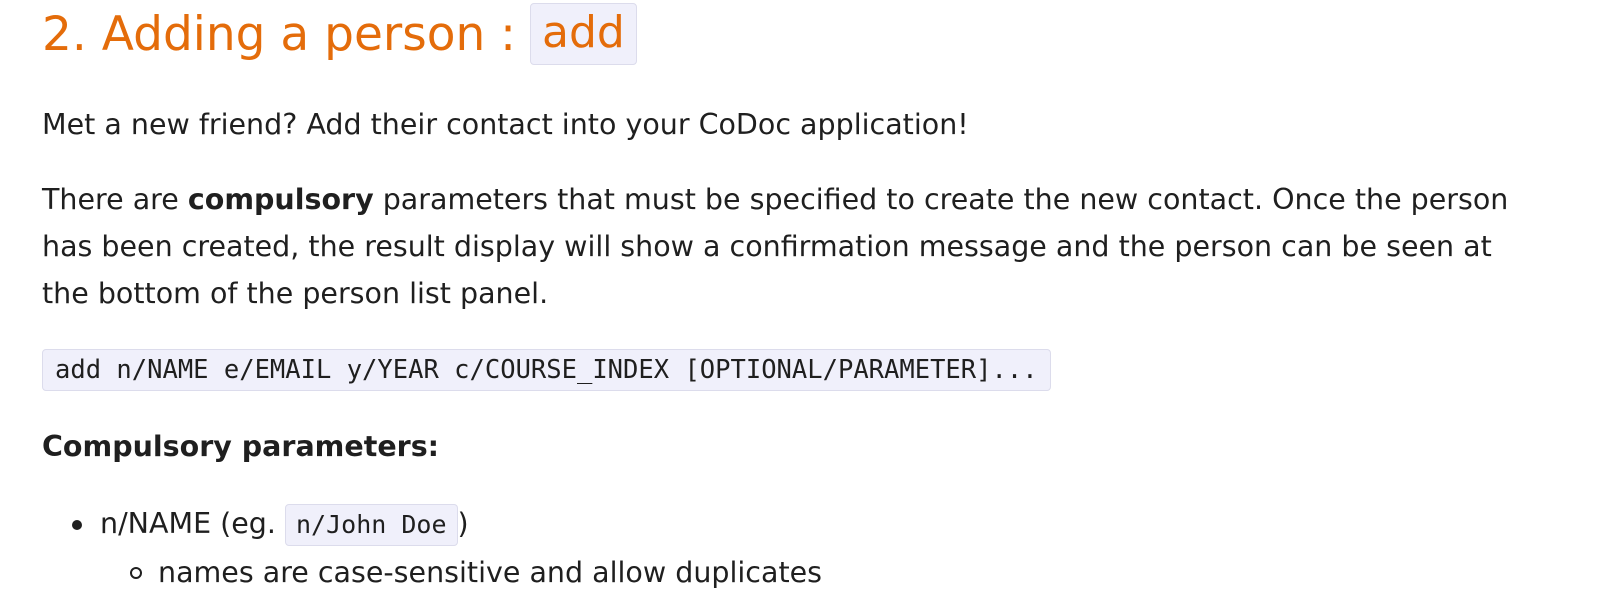 Image resolution: width=1604 pixels, height=613 pixels. Describe the element at coordinates (279, 34) in the screenshot. I see `heading-text: 2. Adding a person :` at that location.